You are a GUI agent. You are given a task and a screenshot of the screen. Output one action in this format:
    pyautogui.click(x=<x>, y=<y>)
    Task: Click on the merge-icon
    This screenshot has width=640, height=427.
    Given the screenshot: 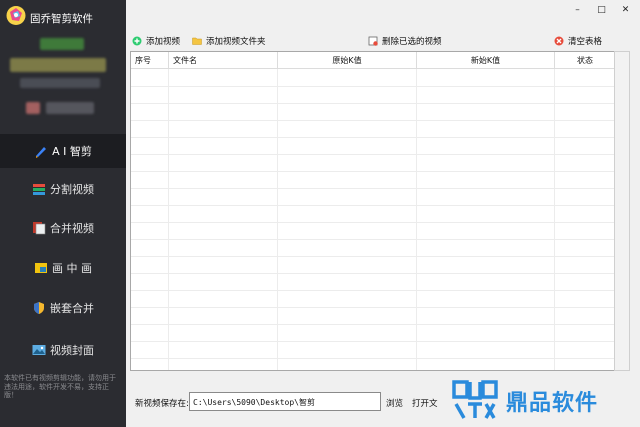 What is the action you would take?
    pyautogui.click(x=39, y=228)
    